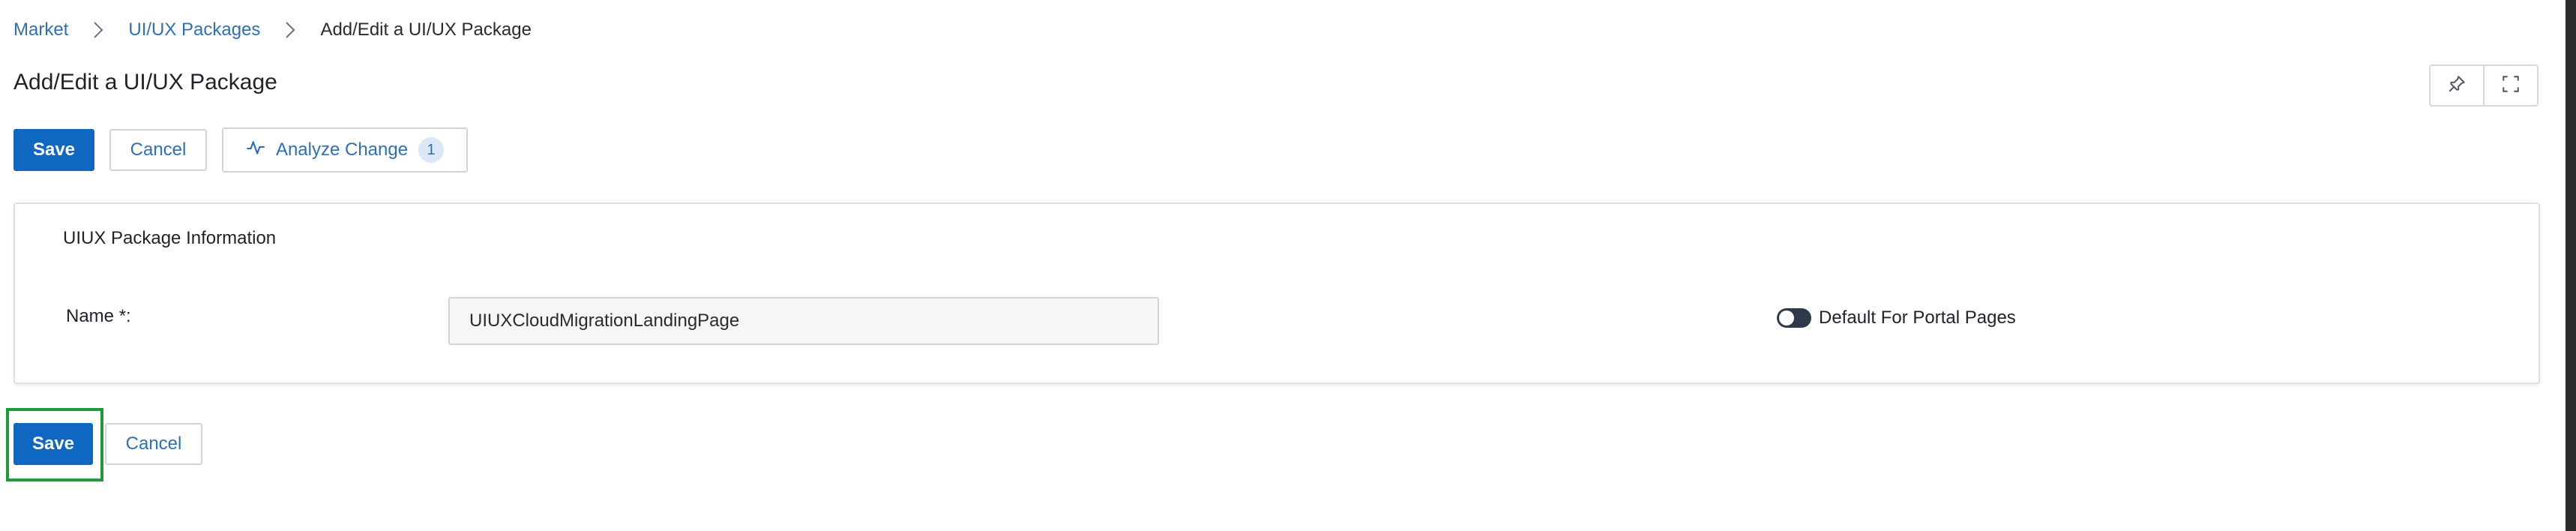 The width and height of the screenshot is (2576, 531). I want to click on breadcrumb-market: Market, so click(40, 30).